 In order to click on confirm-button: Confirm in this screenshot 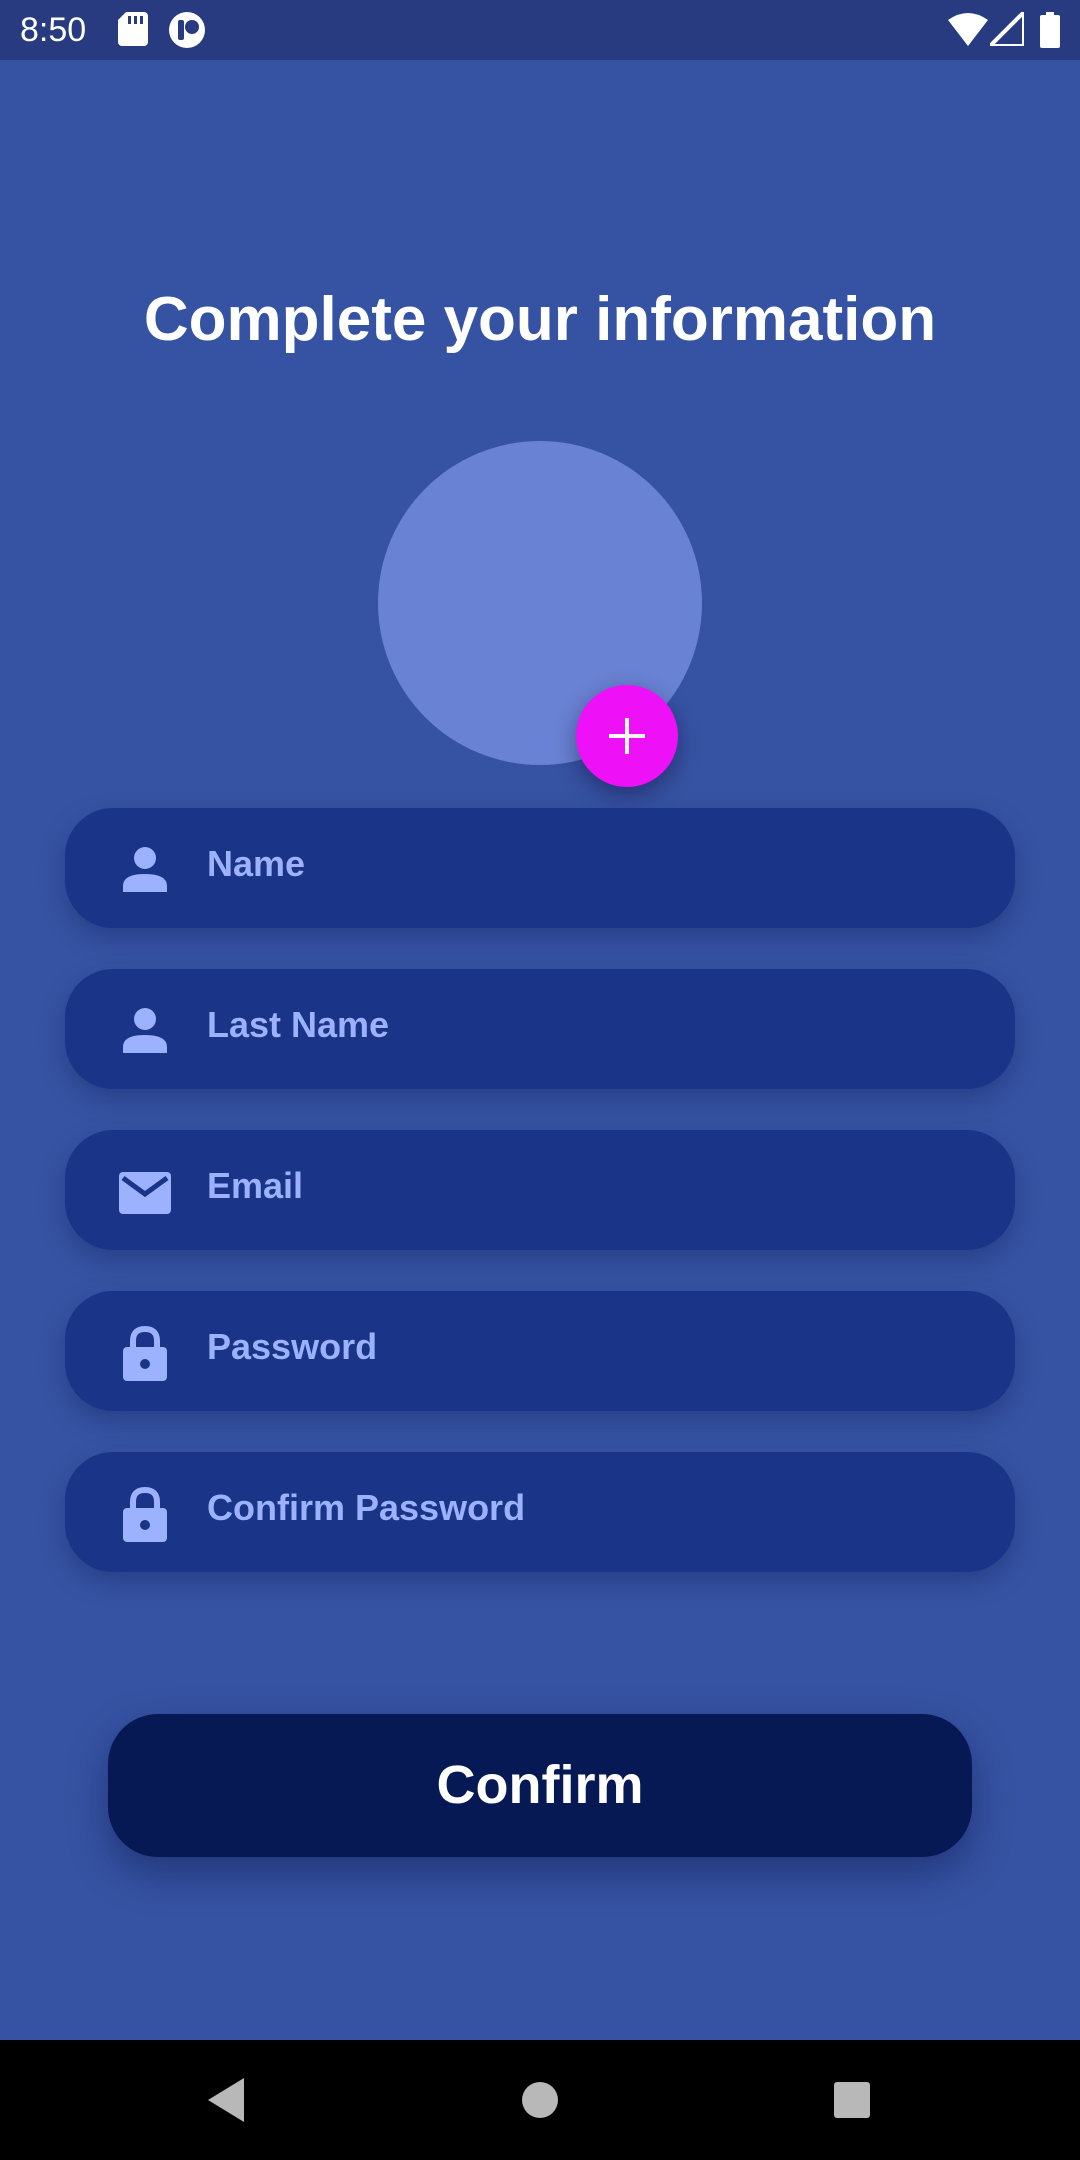, I will do `click(540, 1785)`.